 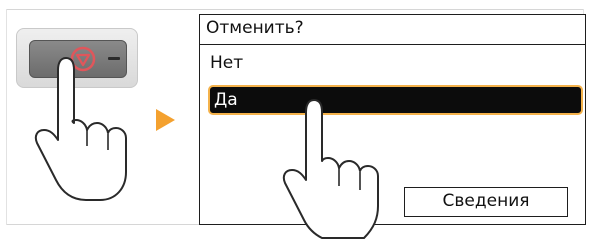 What do you see at coordinates (392, 30) in the screenshot?
I see `dialog-title: Отменить?` at bounding box center [392, 30].